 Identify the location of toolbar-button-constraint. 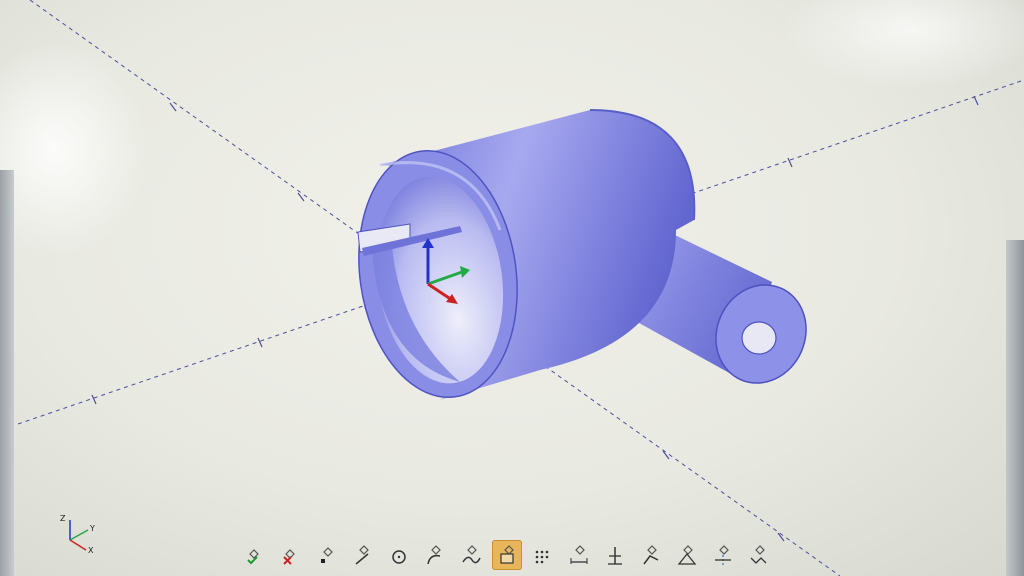
(687, 555).